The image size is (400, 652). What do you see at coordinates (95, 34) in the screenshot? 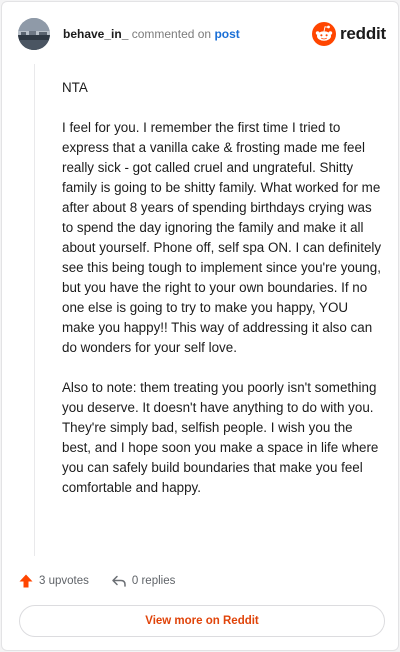
I see `author-name: behave_in_` at bounding box center [95, 34].